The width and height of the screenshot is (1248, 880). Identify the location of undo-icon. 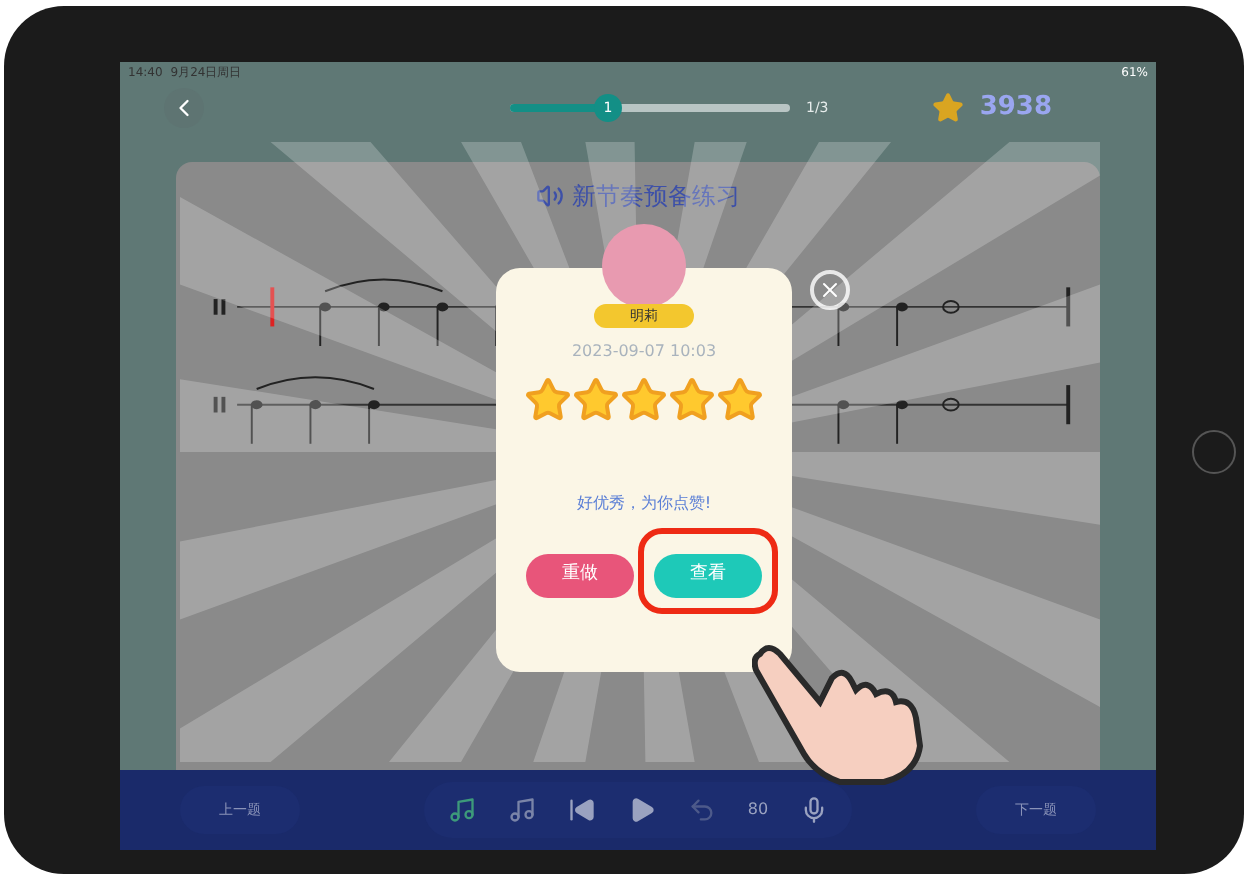
(701, 810).